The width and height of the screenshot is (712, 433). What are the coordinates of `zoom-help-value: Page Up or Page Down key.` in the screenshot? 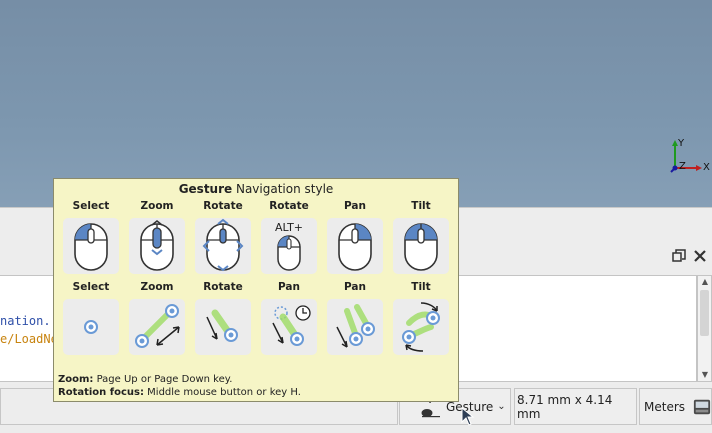 It's located at (163, 379).